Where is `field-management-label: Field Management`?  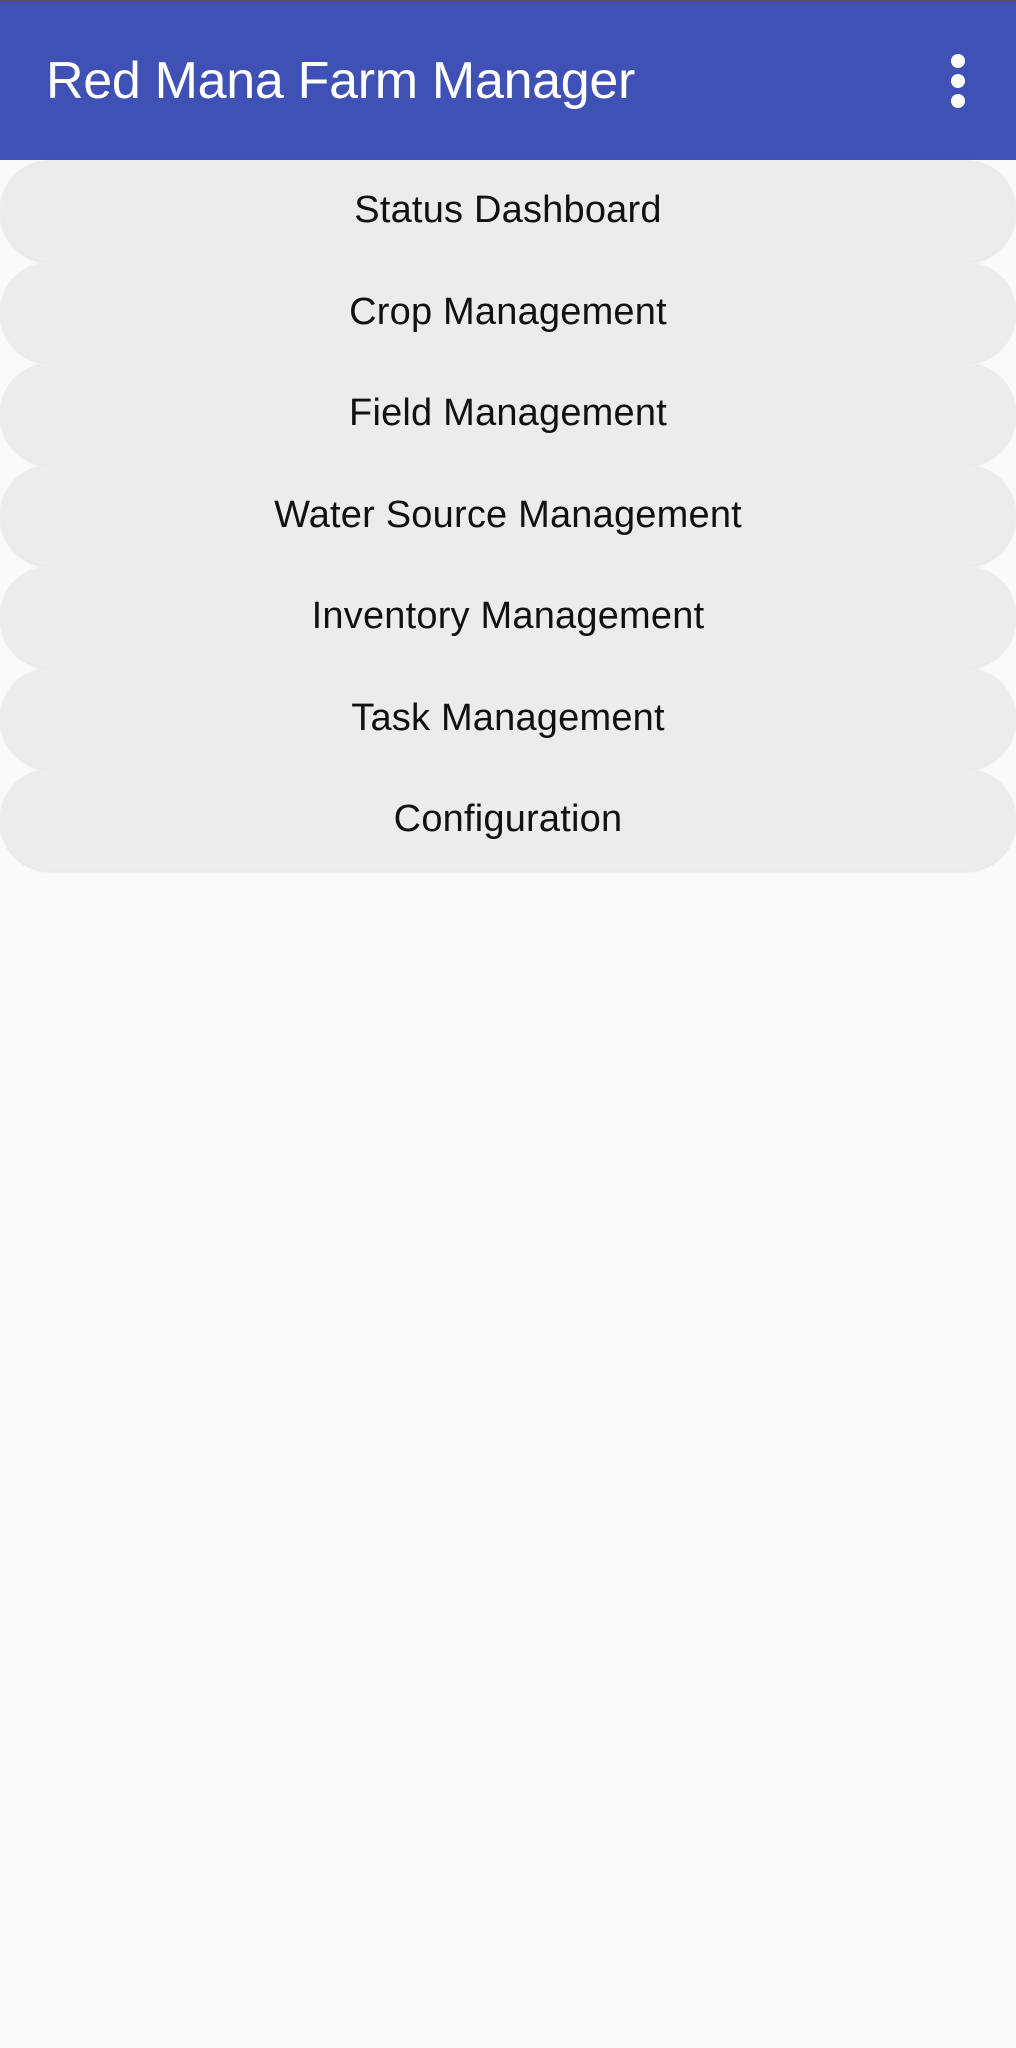 field-management-label: Field Management is located at coordinates (508, 413).